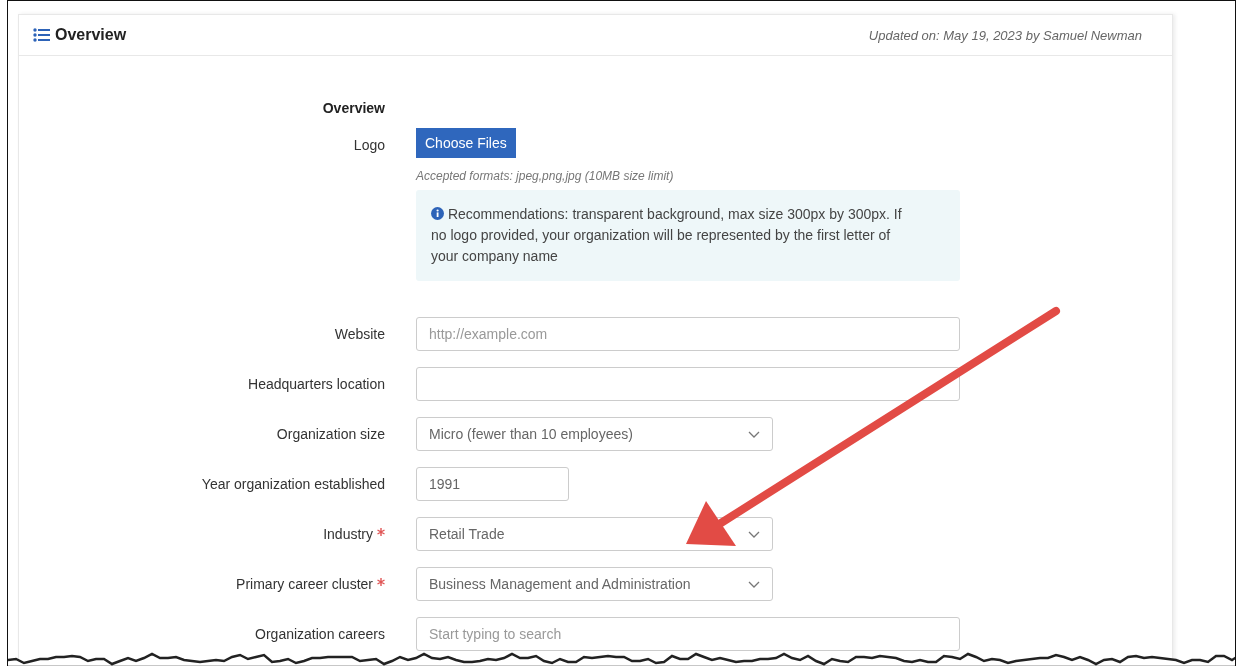  Describe the element at coordinates (492, 484) in the screenshot. I see `input-field: 1991` at that location.